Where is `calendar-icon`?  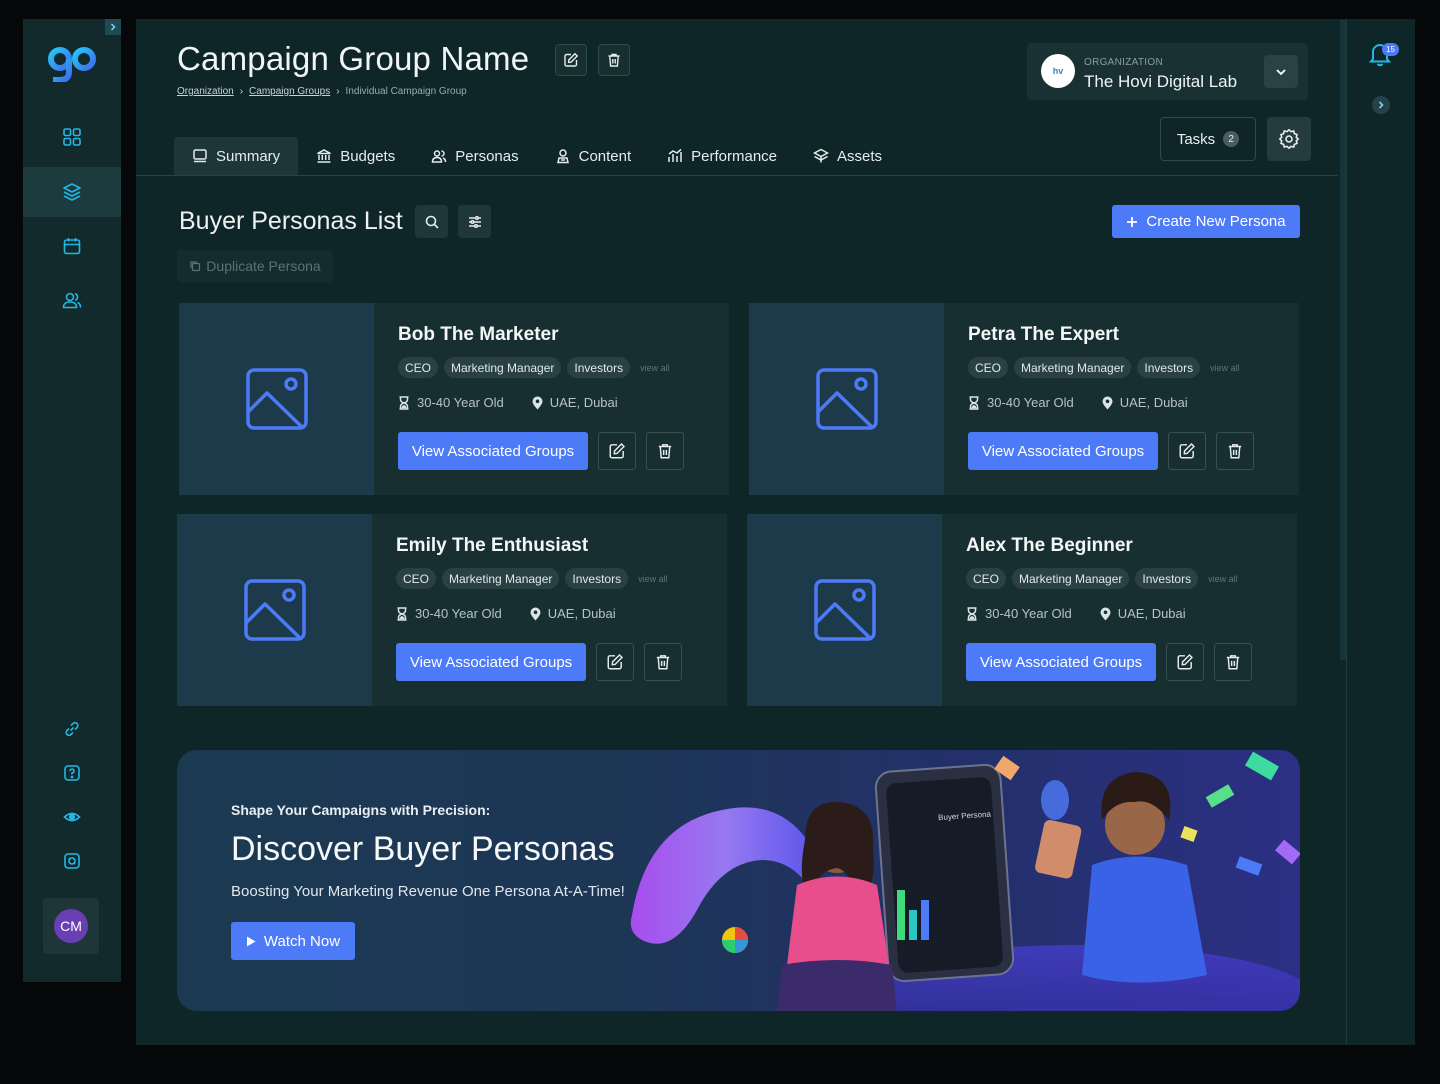
calendar-icon is located at coordinates (72, 246).